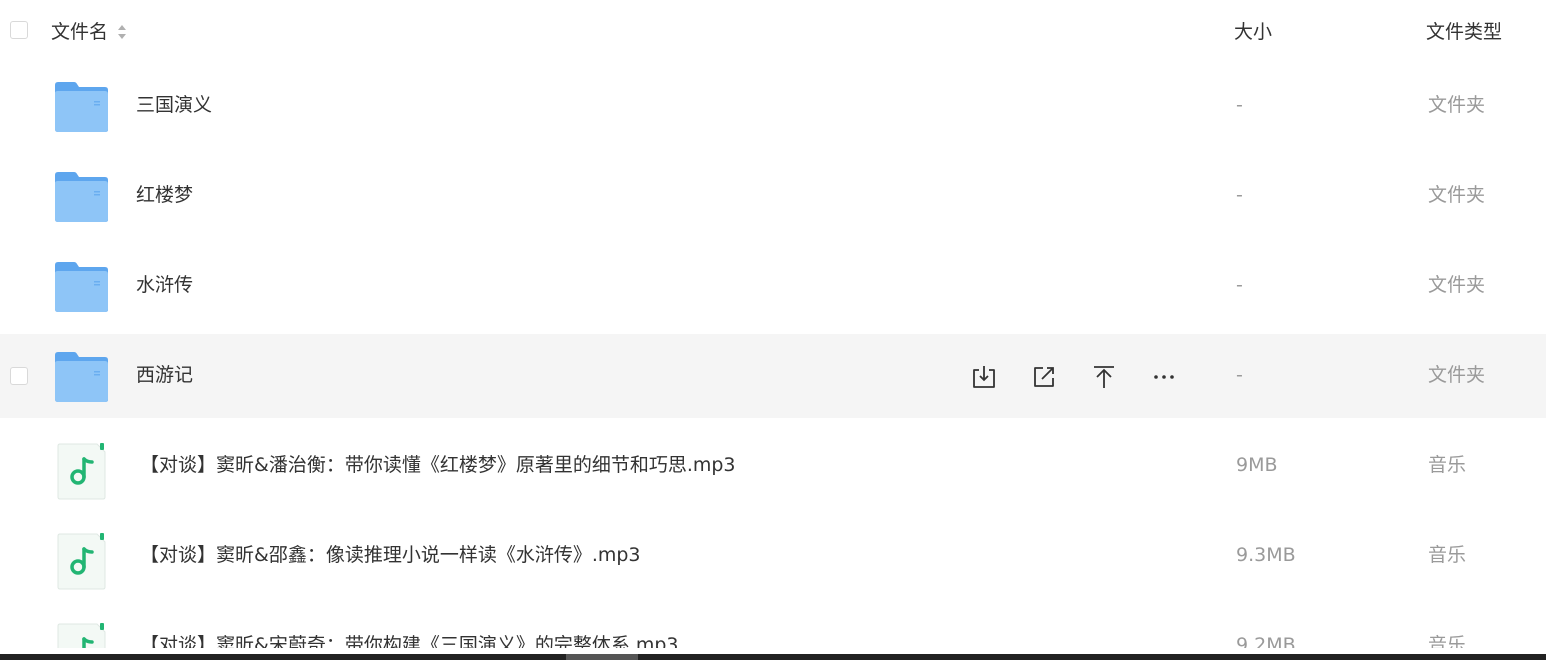 The image size is (1546, 660). Describe the element at coordinates (773, 196) in the screenshot. I see `file-row: 红楼梦 - 文件夹` at that location.